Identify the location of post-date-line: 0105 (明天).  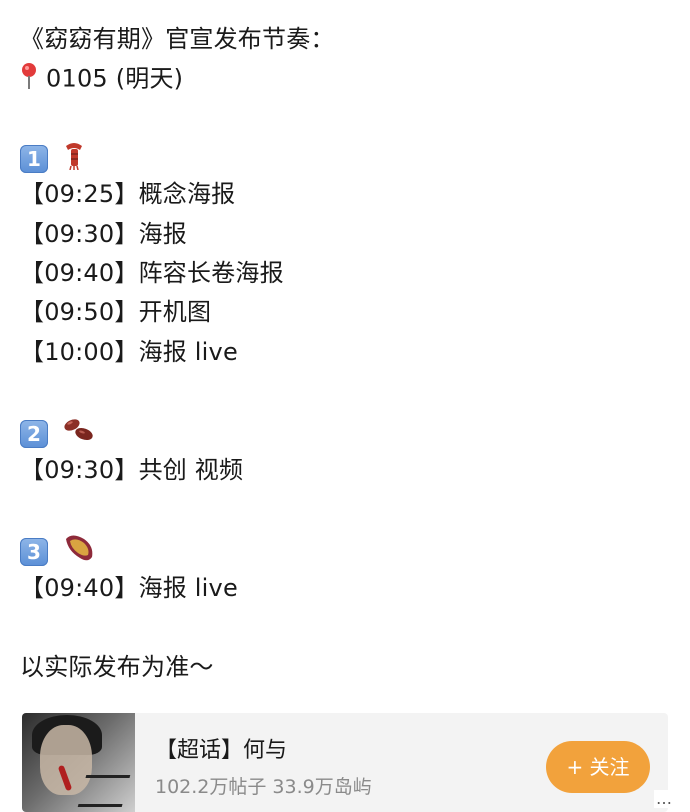
(101, 79).